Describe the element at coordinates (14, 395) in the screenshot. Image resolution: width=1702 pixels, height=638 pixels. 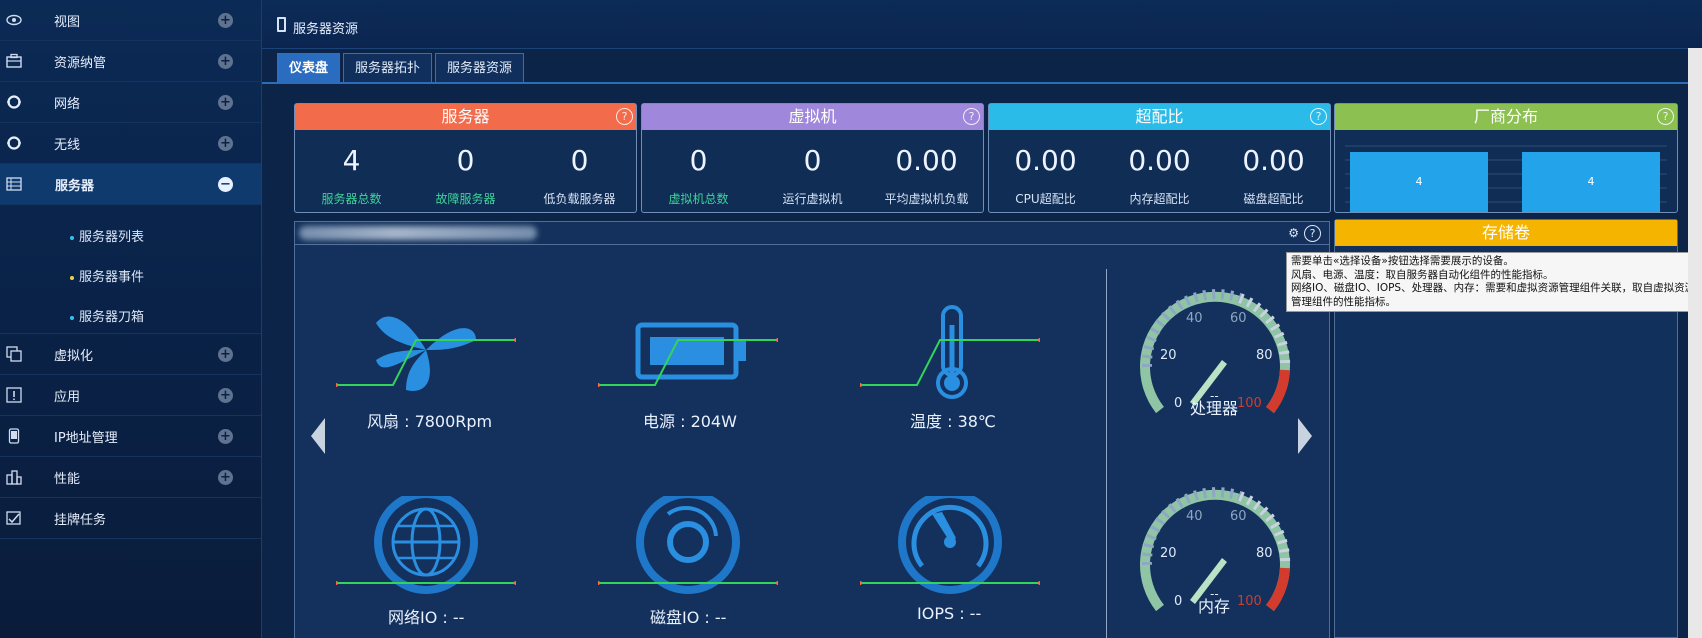
I see `info-box-icon` at that location.